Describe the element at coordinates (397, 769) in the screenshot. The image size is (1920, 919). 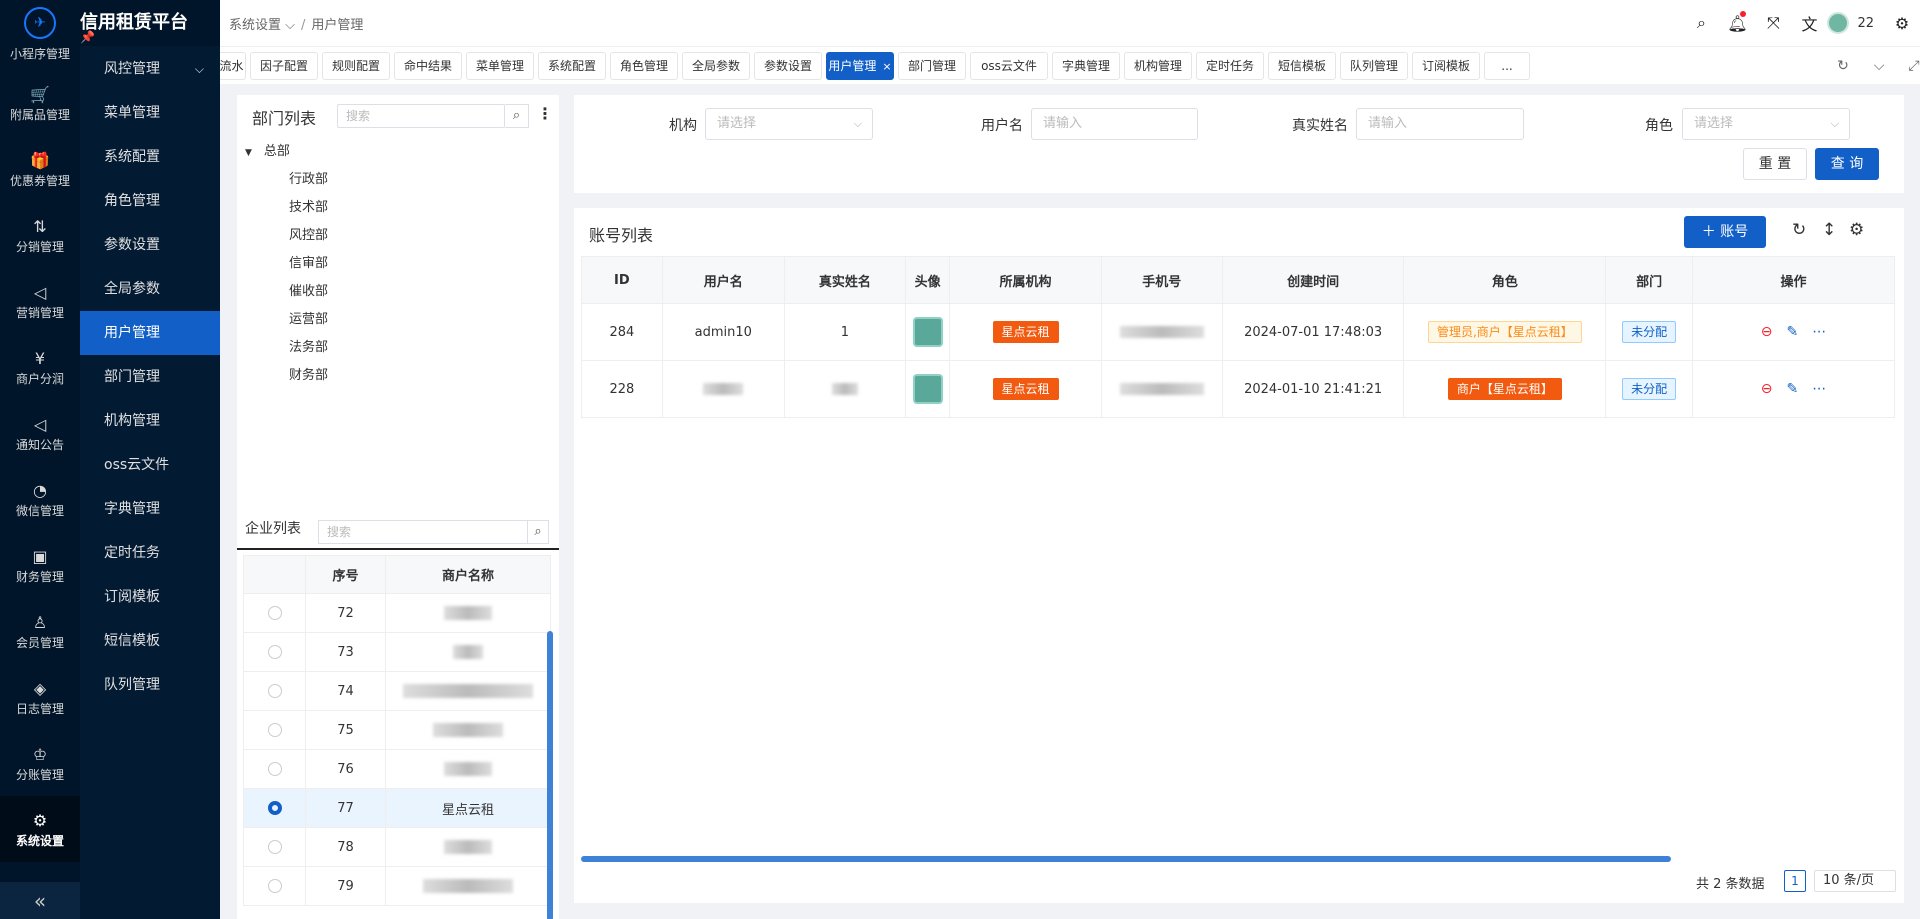
I see `table-row: 76` at that location.